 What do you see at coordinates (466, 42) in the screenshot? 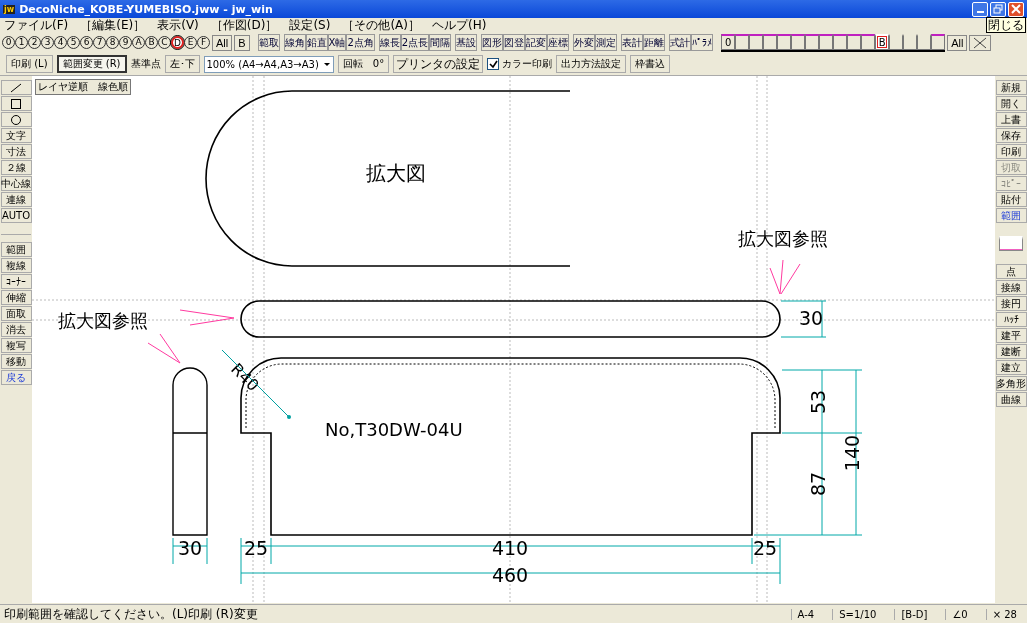
I see `command-button: 基設` at bounding box center [466, 42].